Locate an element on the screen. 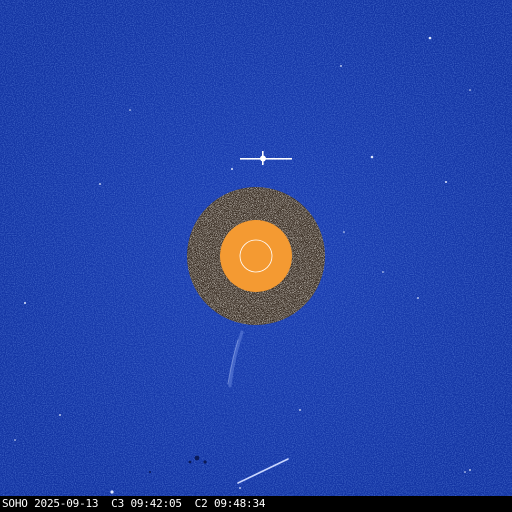  caption-bar: SOHO 2025-09-13 C3 09:42:05 C2 09:48:34 is located at coordinates (256, 504).